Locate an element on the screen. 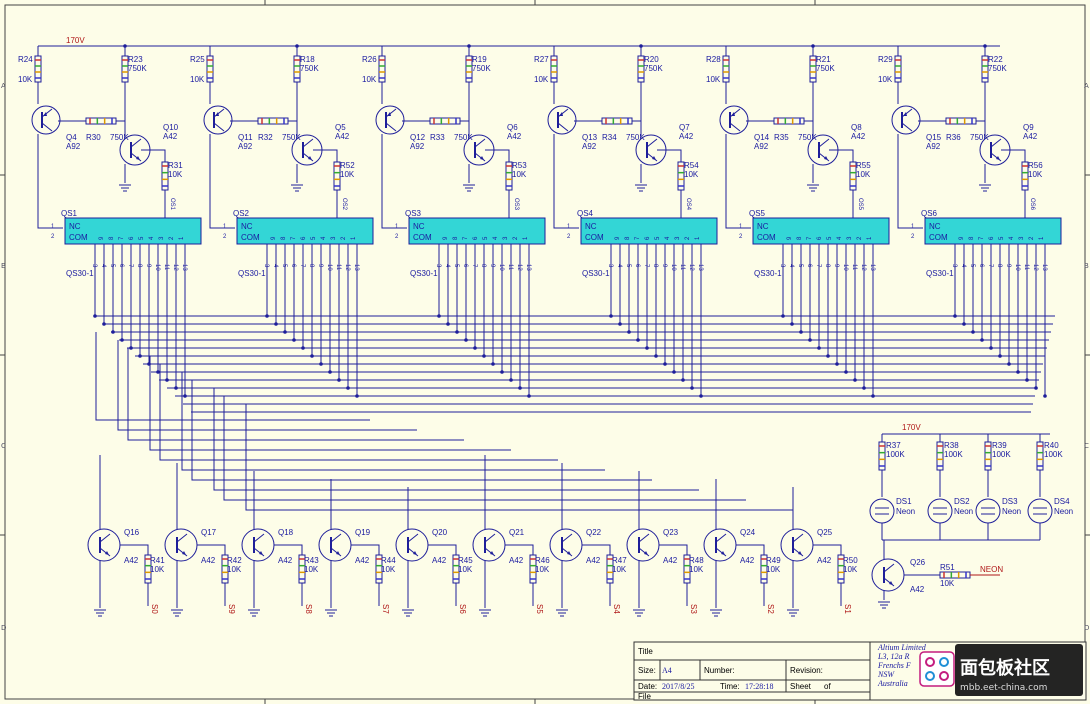 The height and width of the screenshot is (704, 1090). frame-row-right-C: C is located at coordinates (1086, 446).